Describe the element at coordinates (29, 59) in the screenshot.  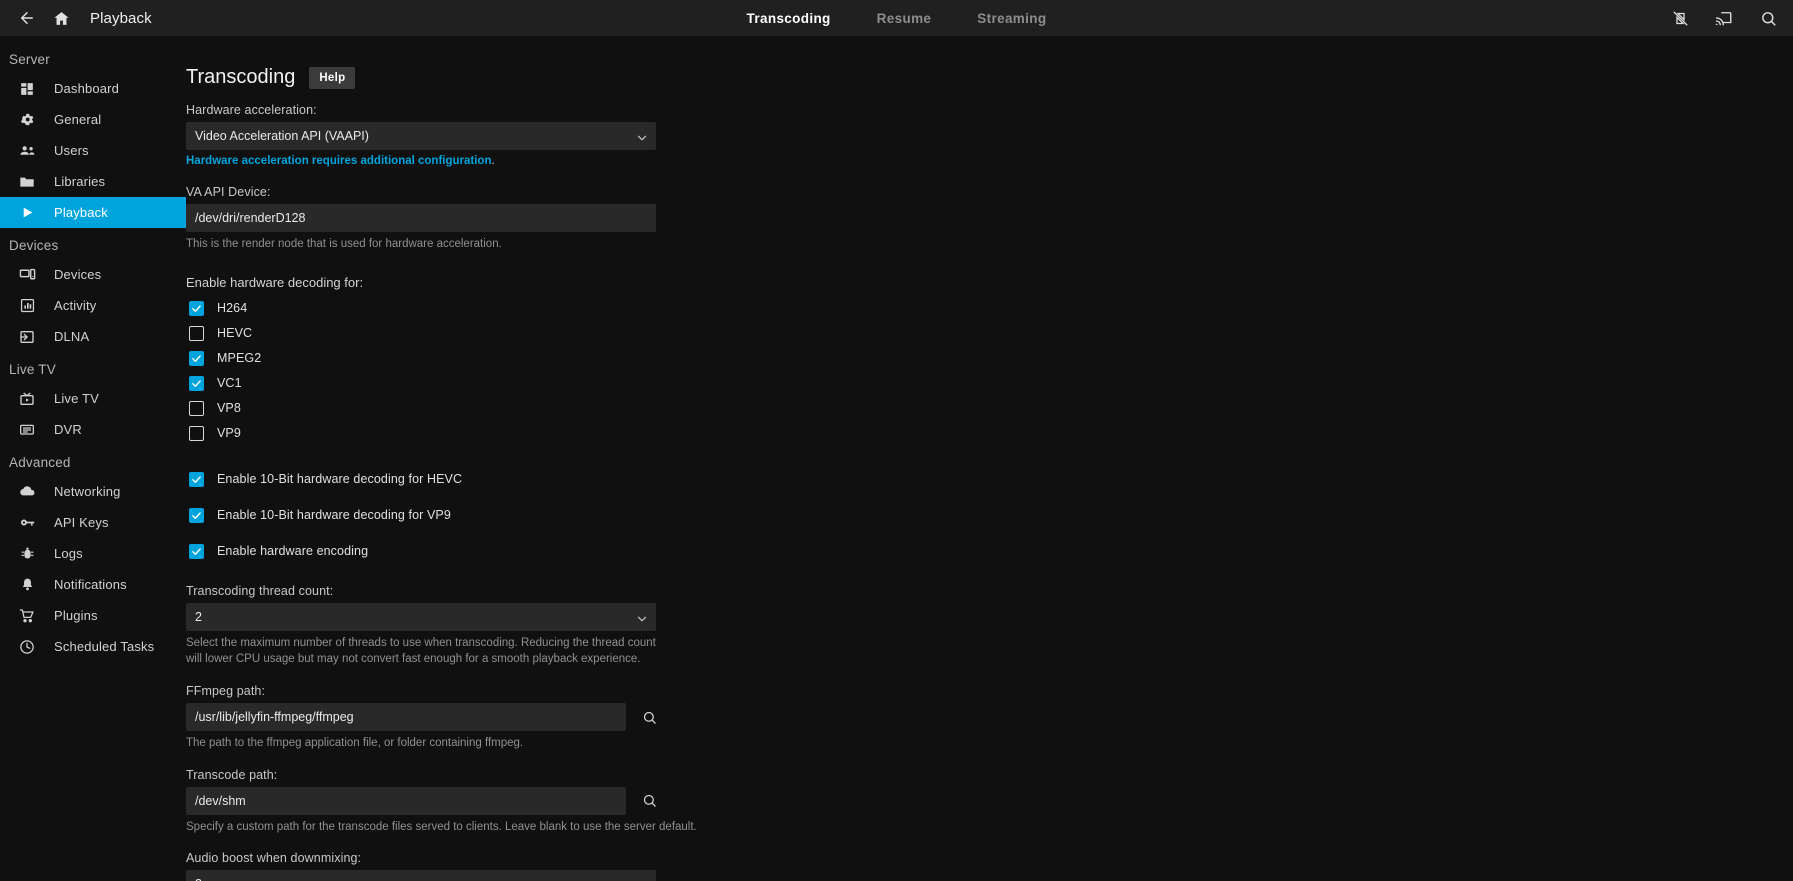
I see `sidebar-section-server: Server` at that location.